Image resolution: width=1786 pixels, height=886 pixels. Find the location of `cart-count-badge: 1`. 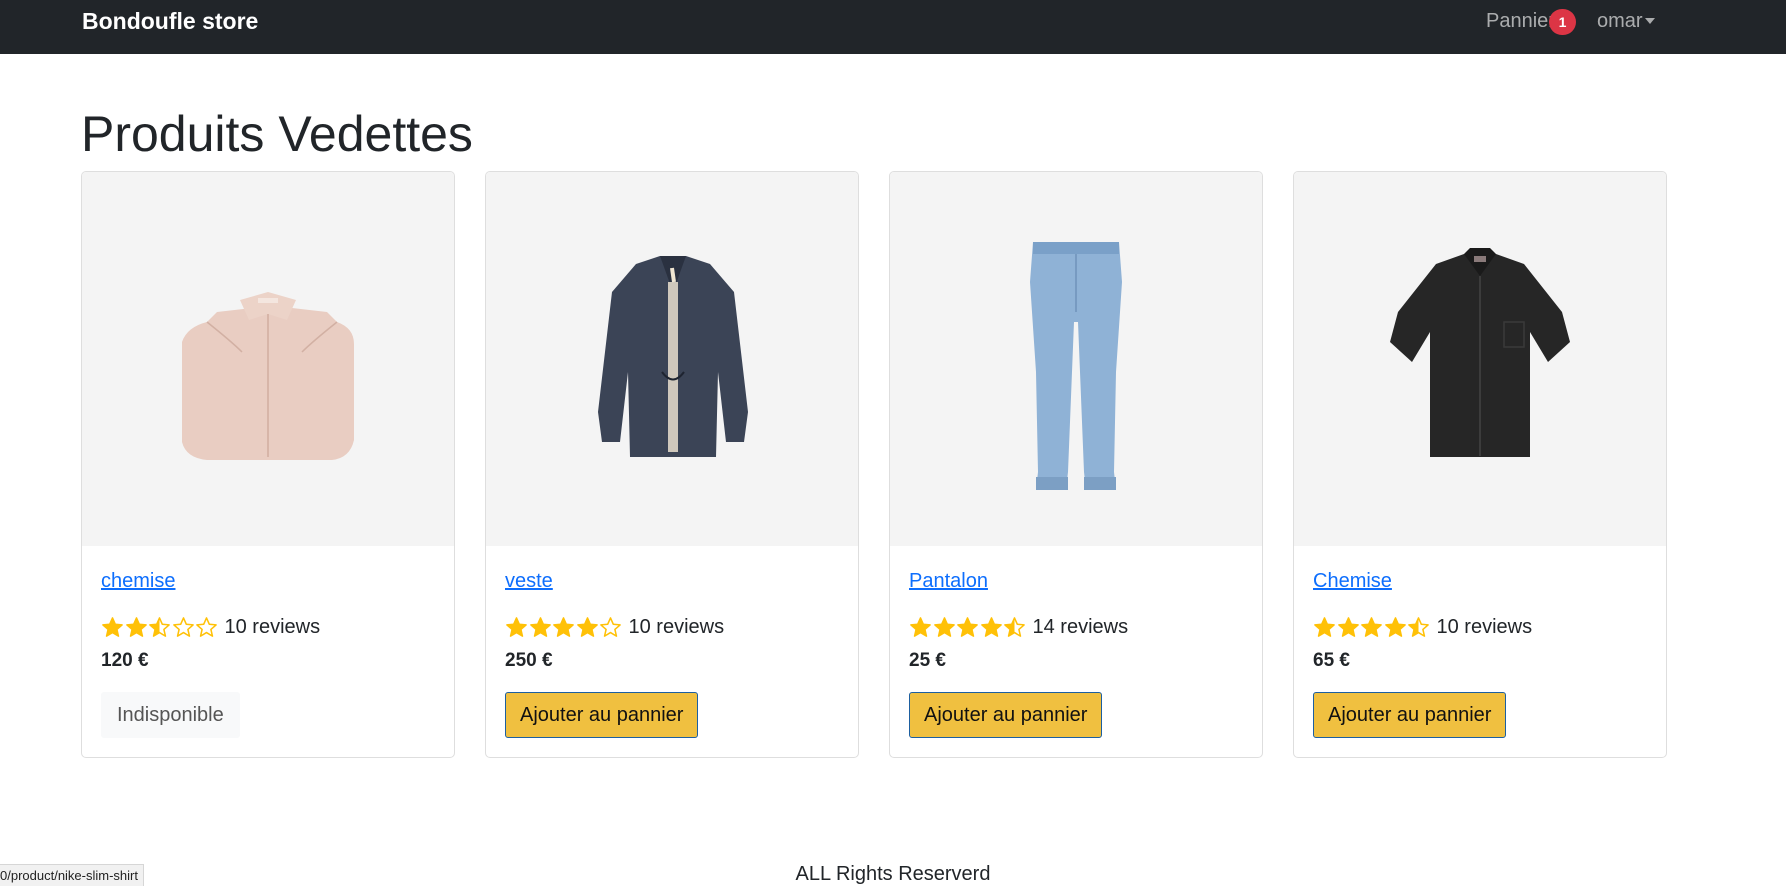

cart-count-badge: 1 is located at coordinates (1562, 22).